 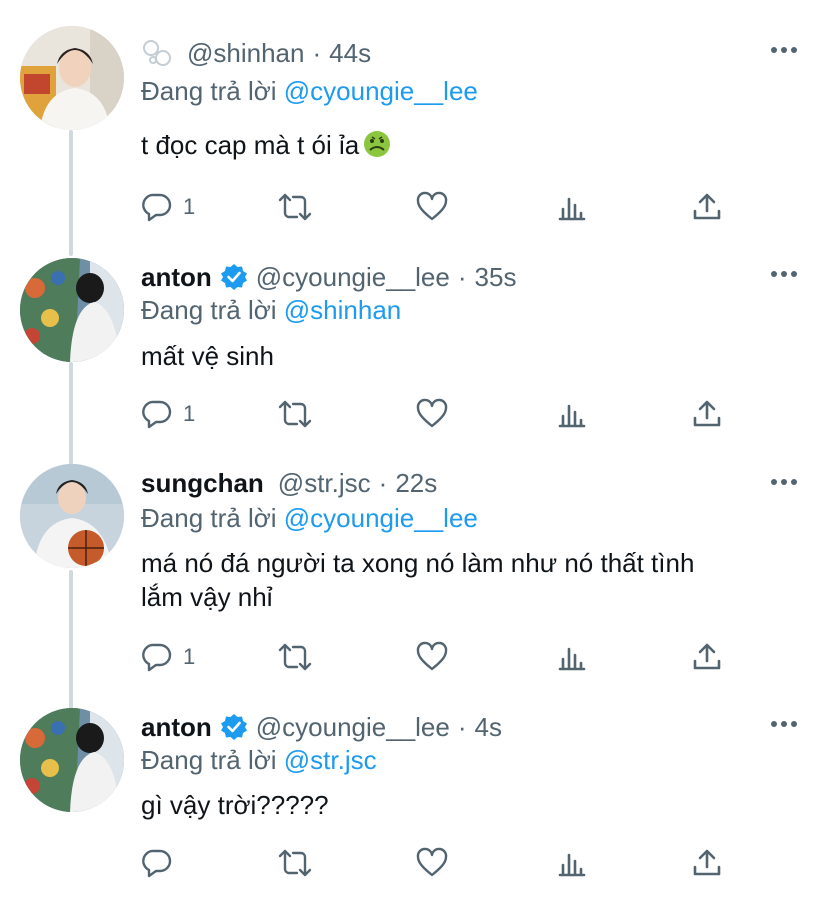 What do you see at coordinates (496, 277) in the screenshot?
I see `timestamp: 35s` at bounding box center [496, 277].